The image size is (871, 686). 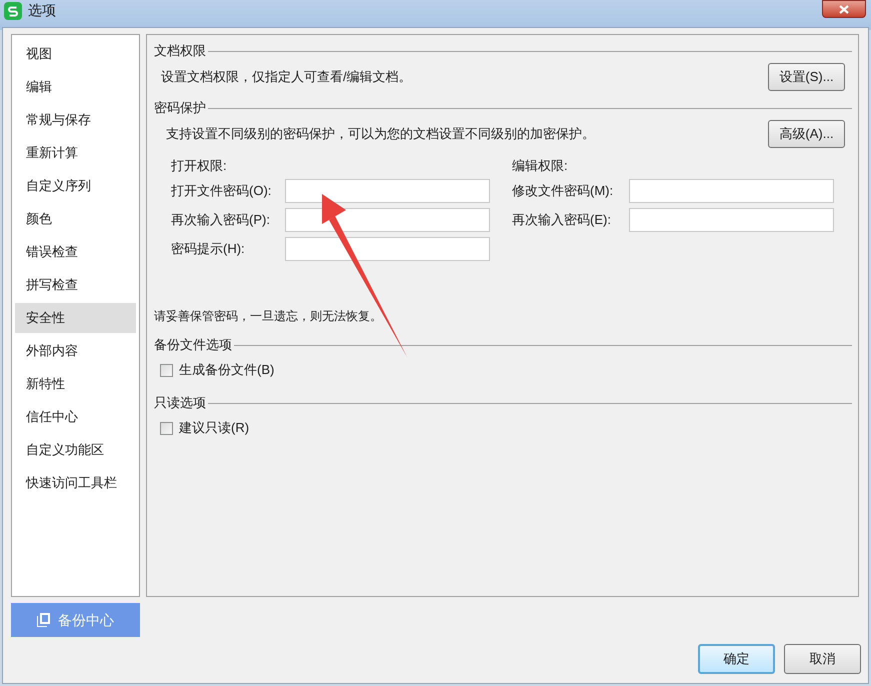 I want to click on sidebar-item: 编辑, so click(x=75, y=87).